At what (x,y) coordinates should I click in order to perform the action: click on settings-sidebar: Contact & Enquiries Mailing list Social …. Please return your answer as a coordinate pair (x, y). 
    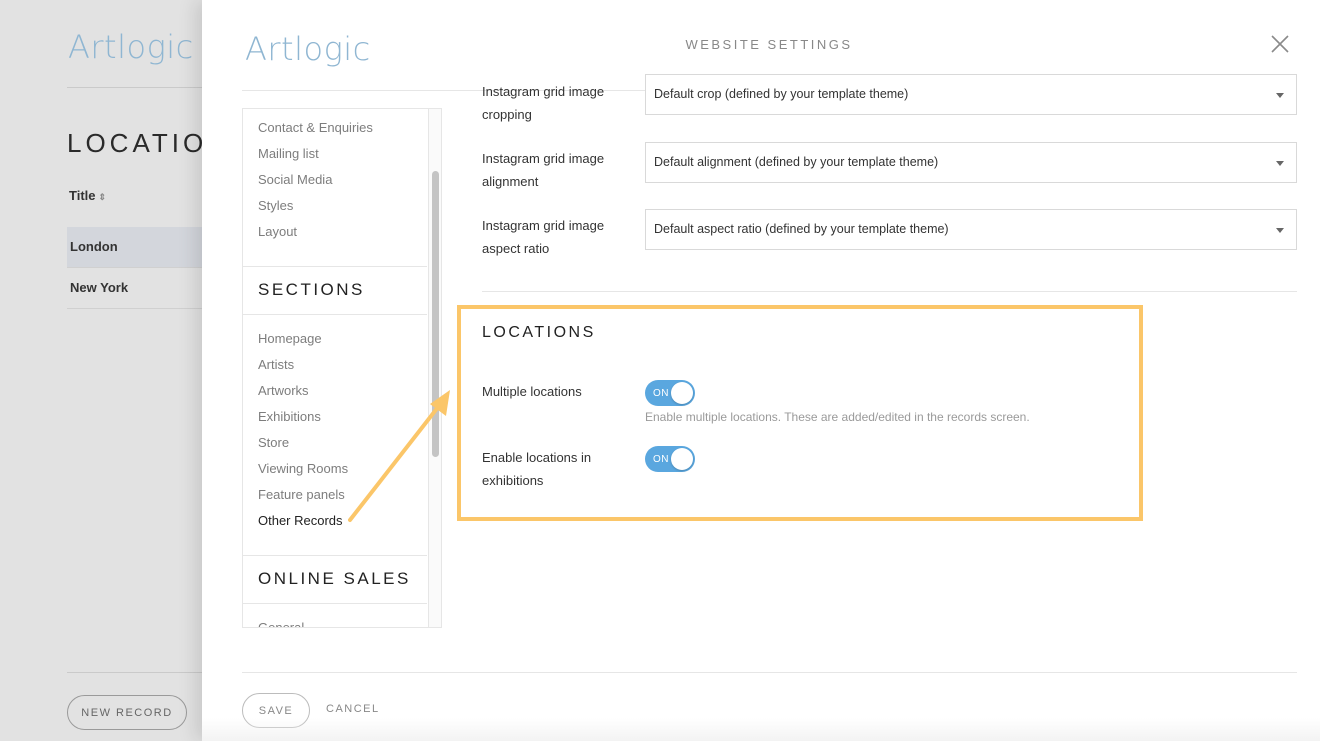
    Looking at the image, I should click on (342, 368).